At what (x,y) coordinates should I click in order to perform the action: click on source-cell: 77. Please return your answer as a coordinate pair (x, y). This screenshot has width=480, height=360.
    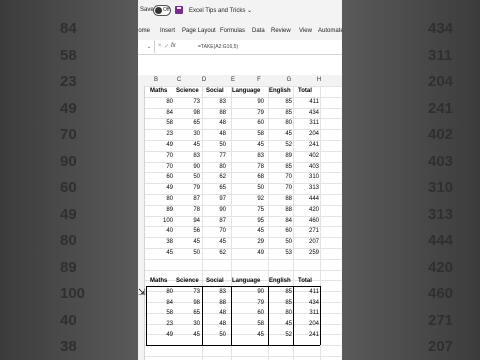
    Looking at the image, I should click on (211, 156).